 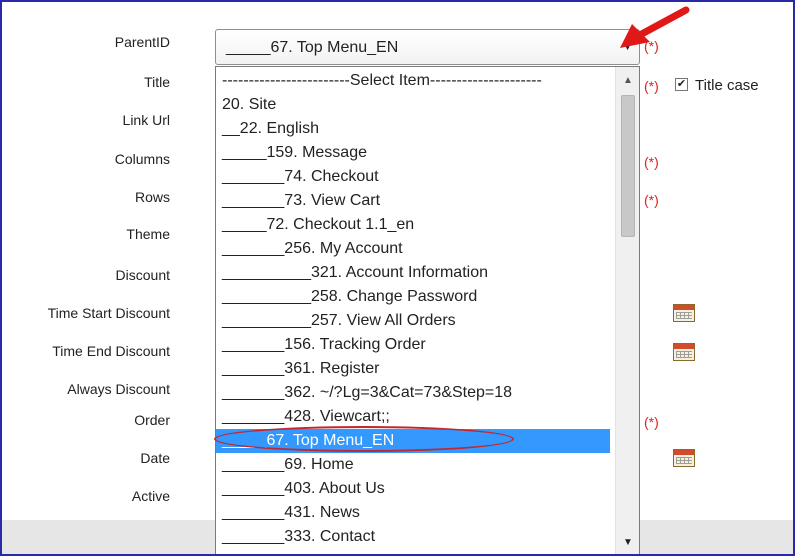 I want to click on label-time-start-discount: Time Start Discount, so click(x=108, y=313).